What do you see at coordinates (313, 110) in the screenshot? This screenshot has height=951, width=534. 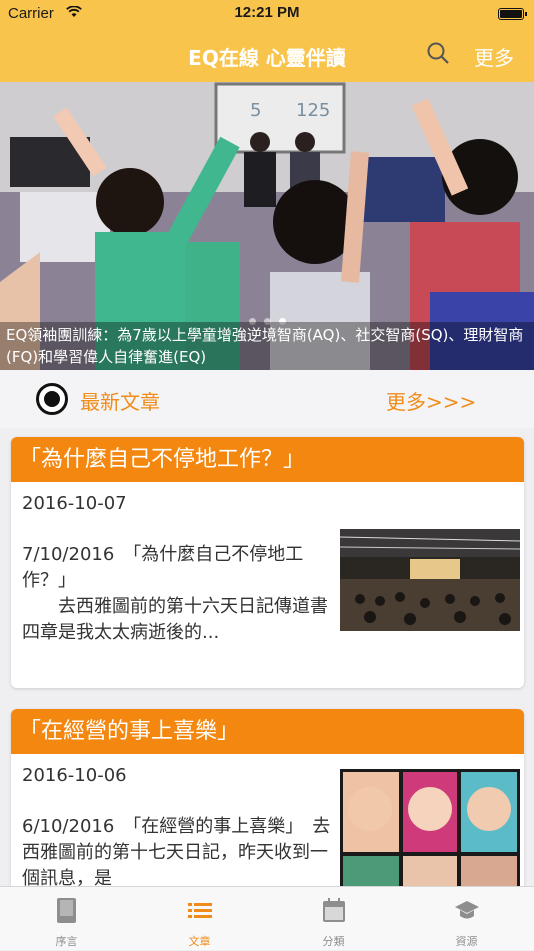 I see `whiteboard-number-2: 125` at bounding box center [313, 110].